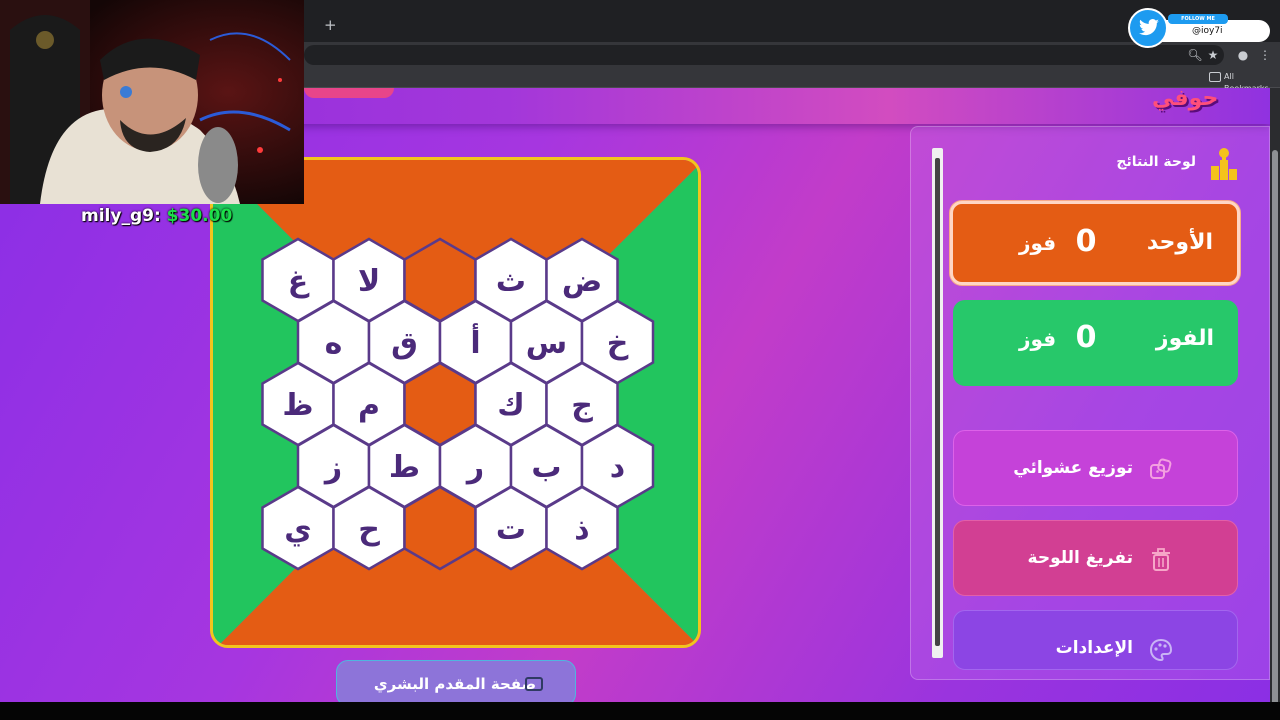 This screenshot has width=1280, height=720. I want to click on zoom-icon: 🔍︎, so click(1195, 55).